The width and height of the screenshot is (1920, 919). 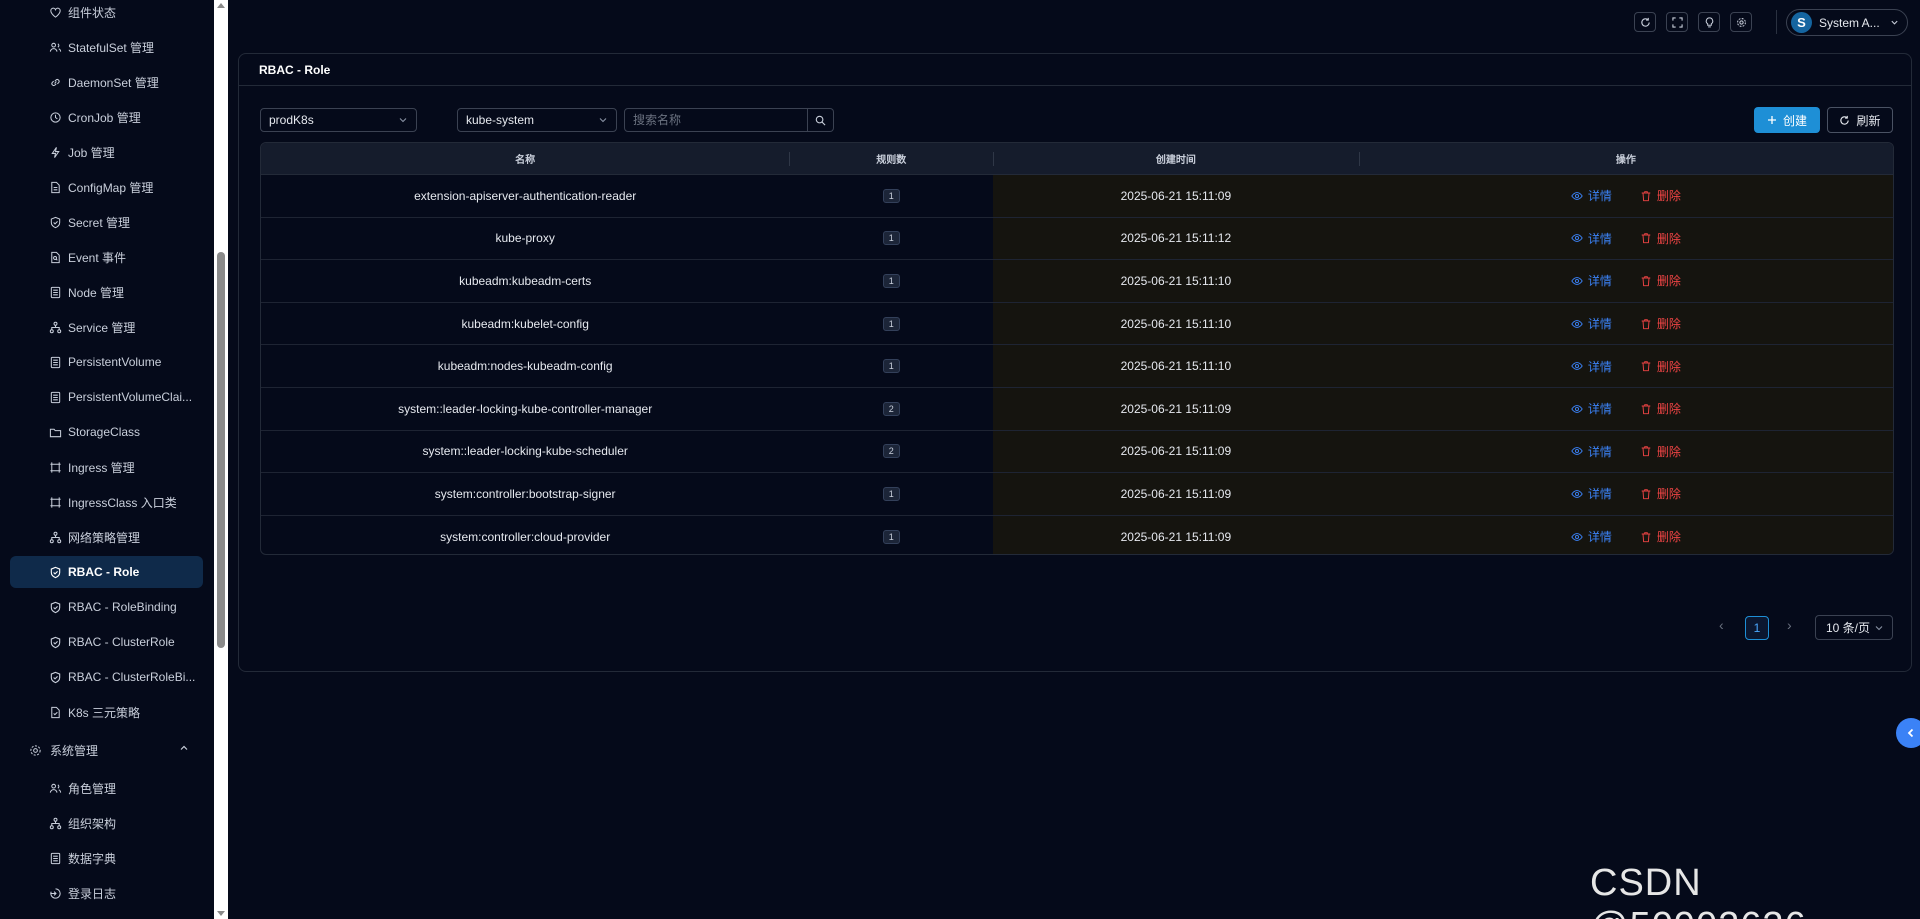 What do you see at coordinates (1794, 120) in the screenshot?
I see `create-button-label: 创建` at bounding box center [1794, 120].